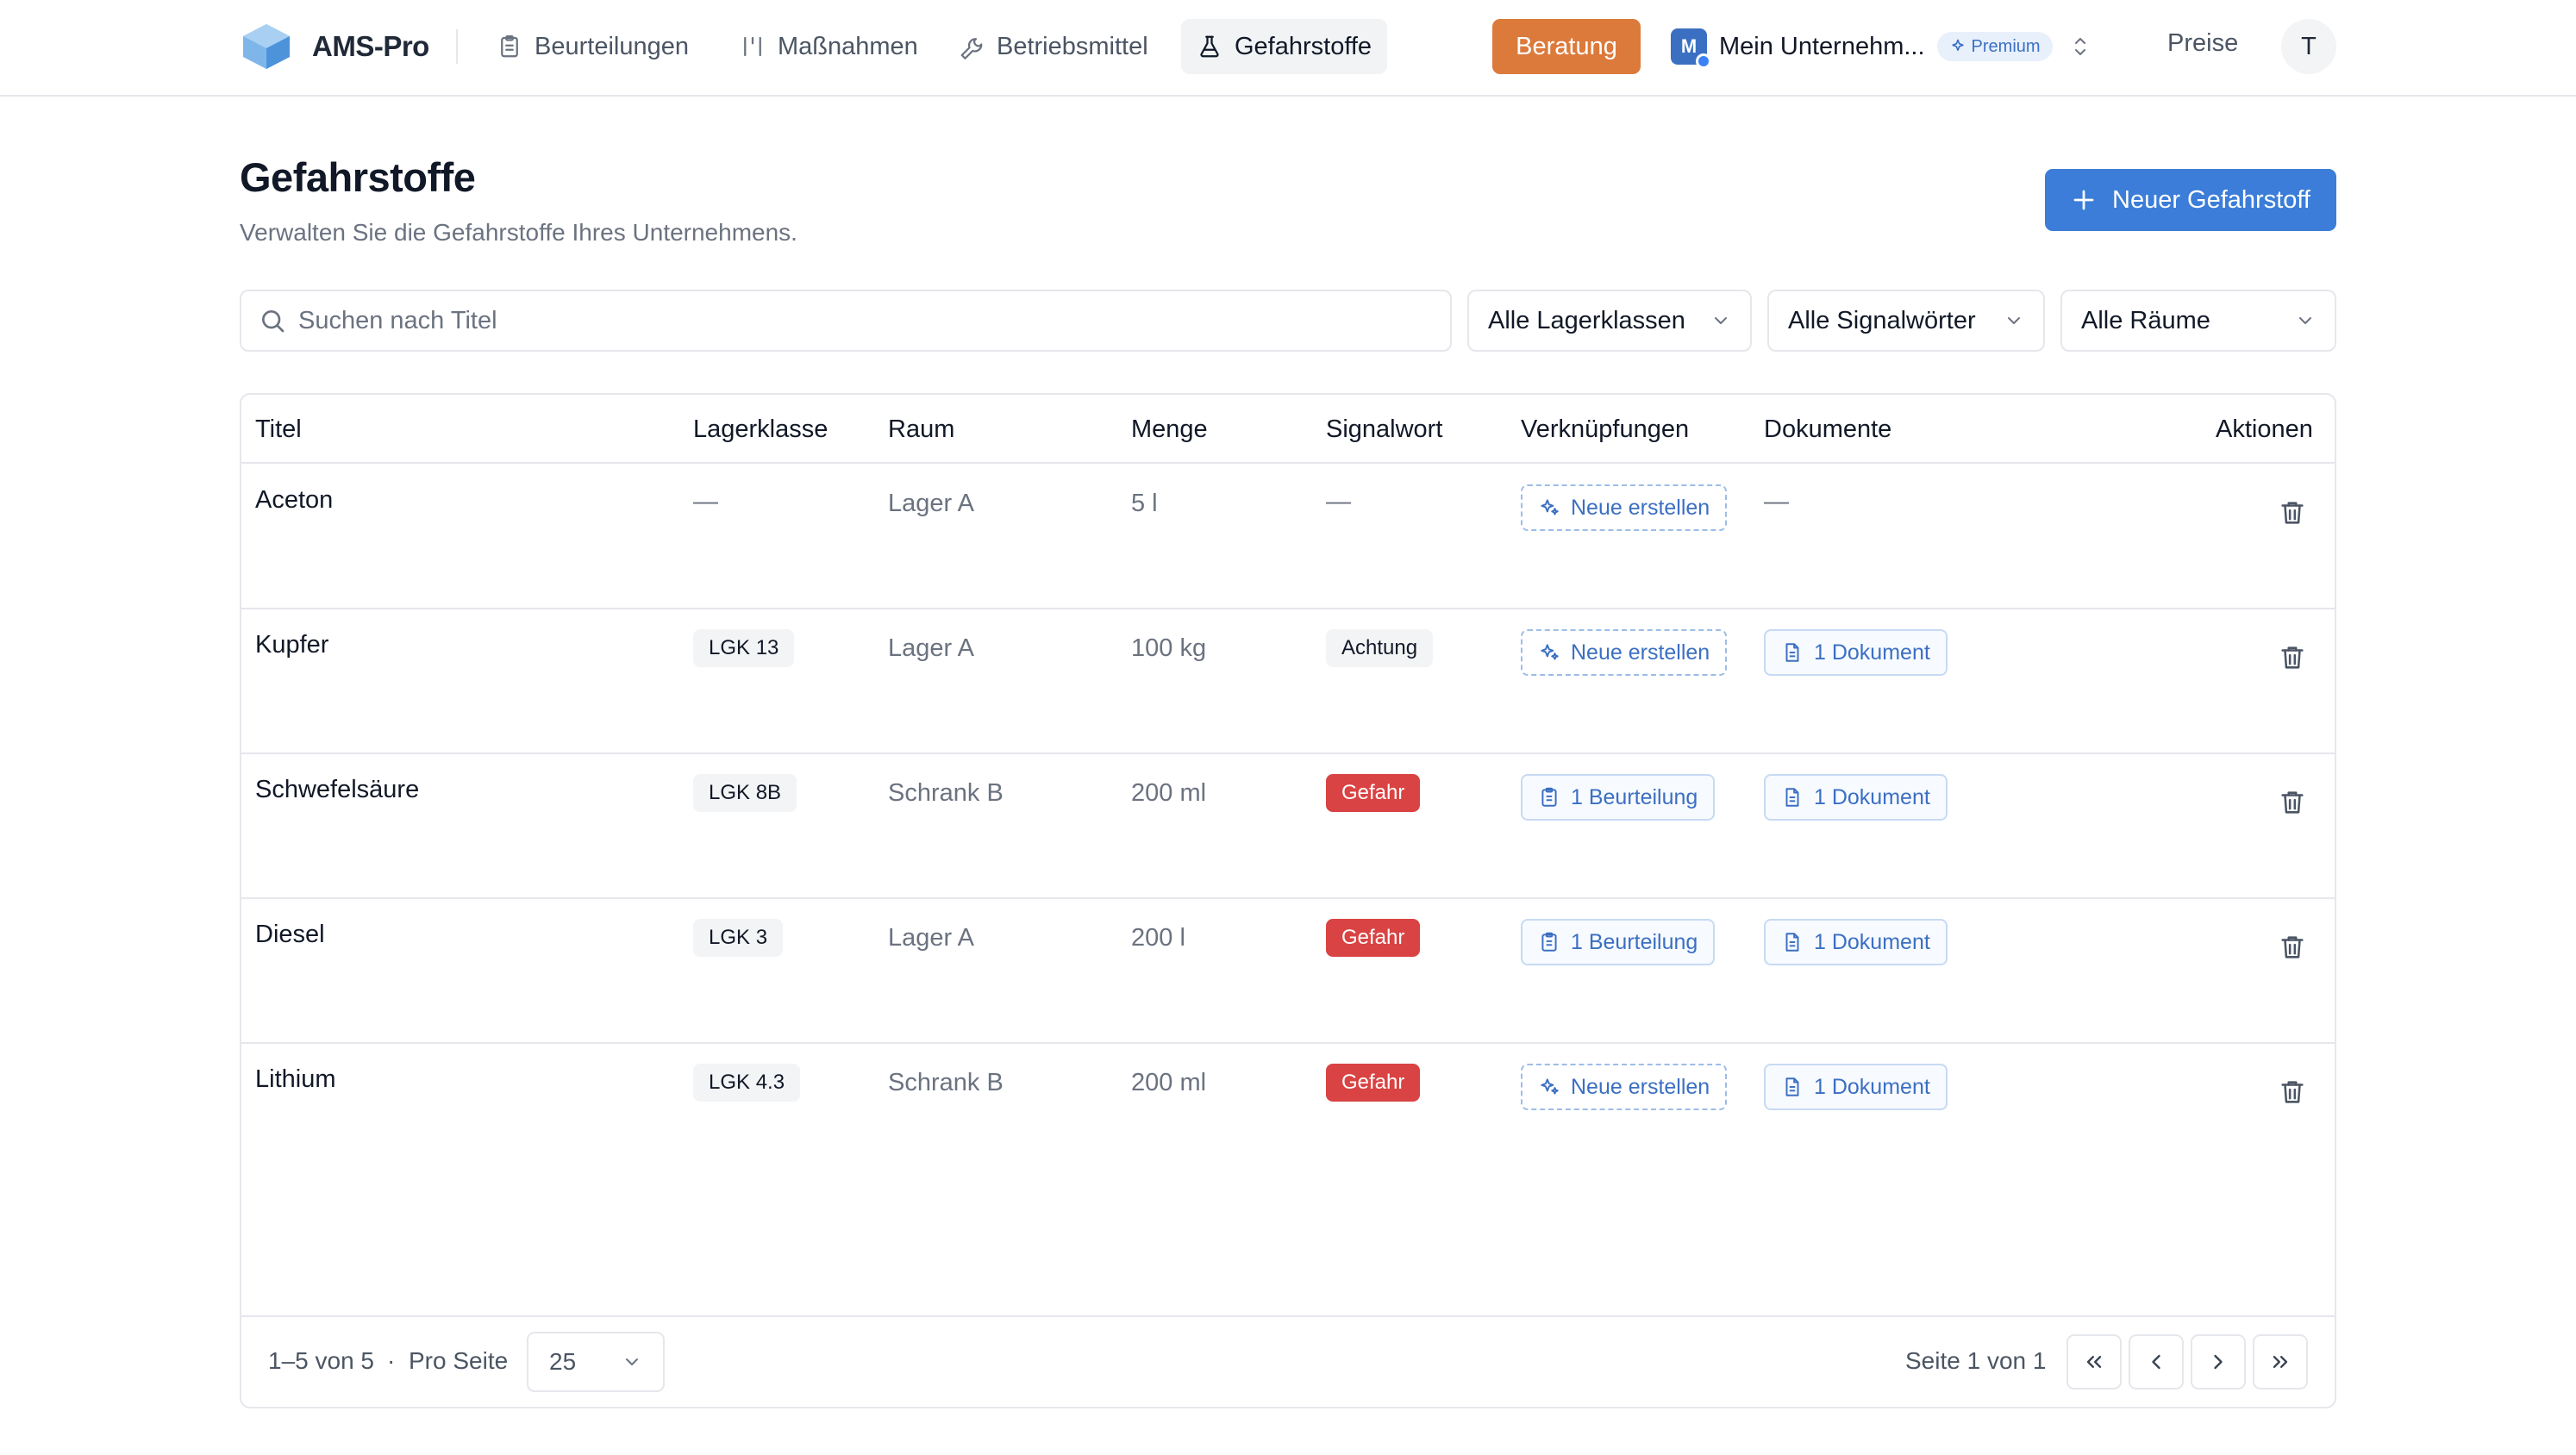  What do you see at coordinates (294, 501) in the screenshot?
I see `cell-titel: Aceton` at bounding box center [294, 501].